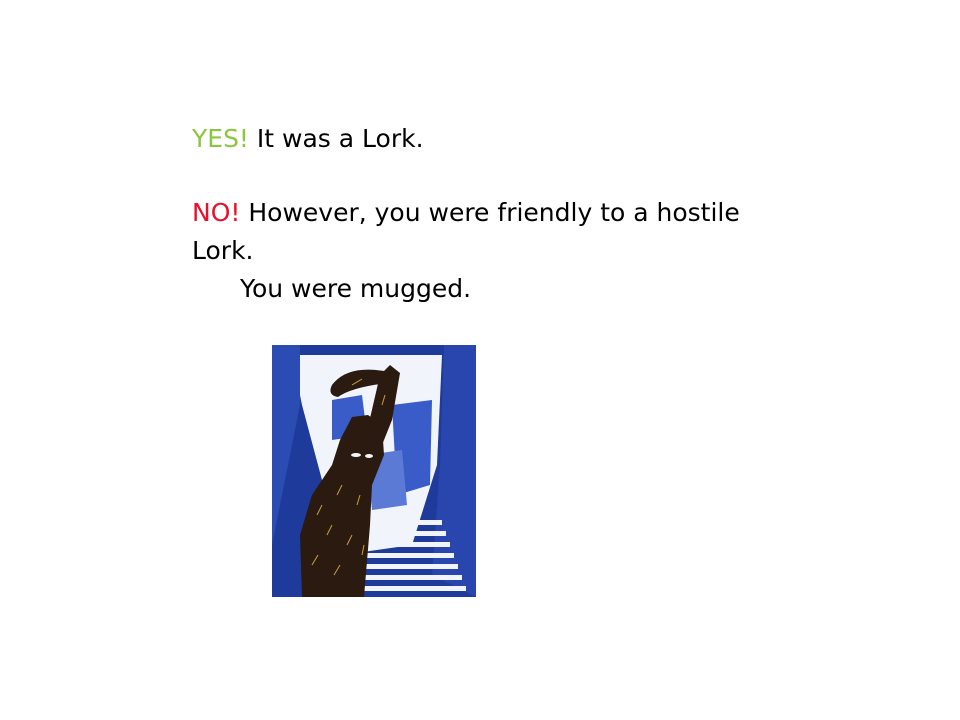 This screenshot has height=720, width=960. I want to click on mugger-illustration, so click(374, 471).